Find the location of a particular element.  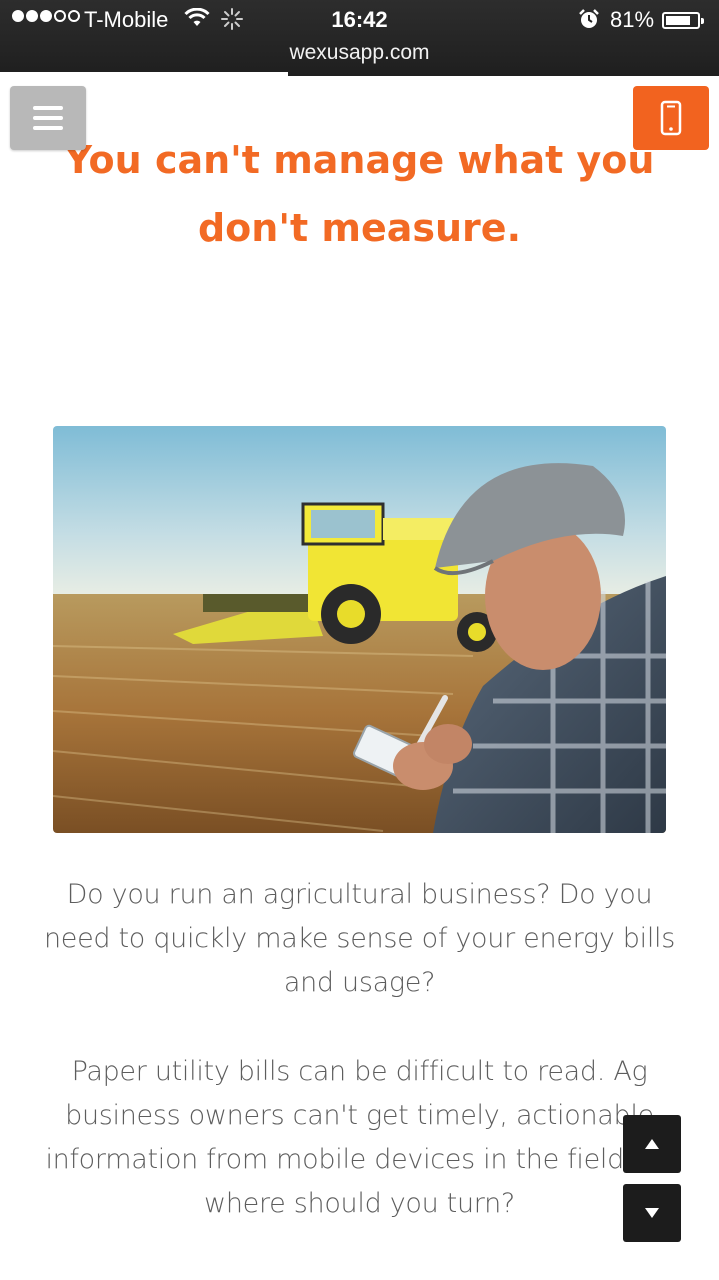

hamburger-icon is located at coordinates (48, 118).